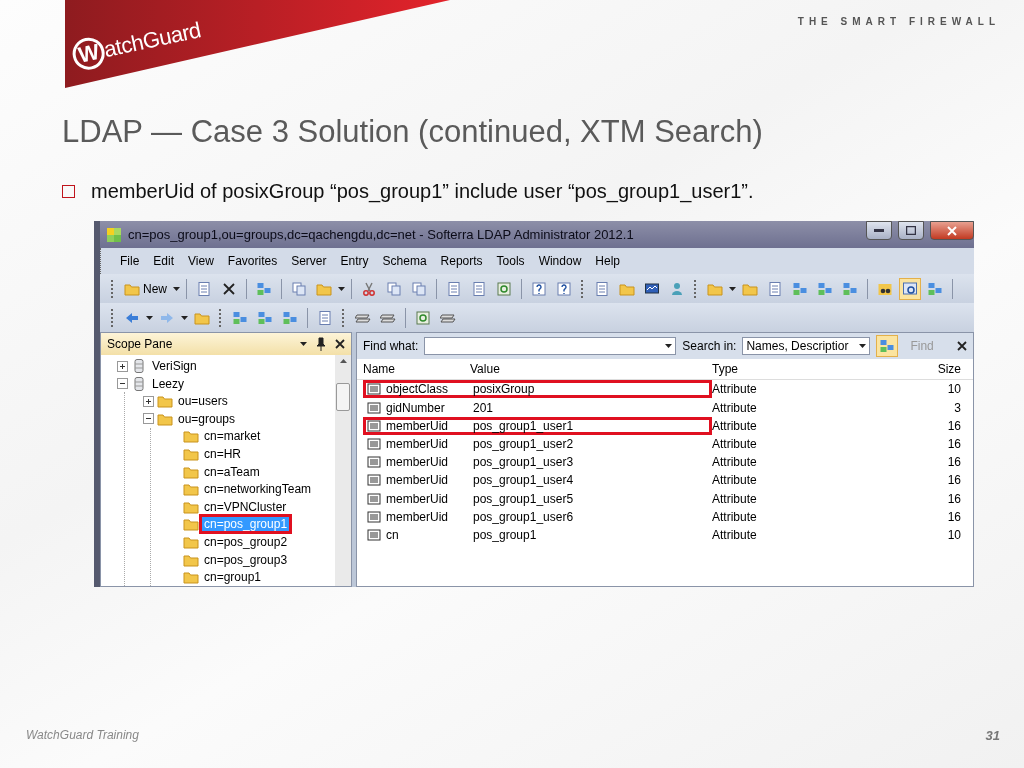 Image resolution: width=1024 pixels, height=768 pixels. I want to click on menu-item: Favorites, so click(252, 261).